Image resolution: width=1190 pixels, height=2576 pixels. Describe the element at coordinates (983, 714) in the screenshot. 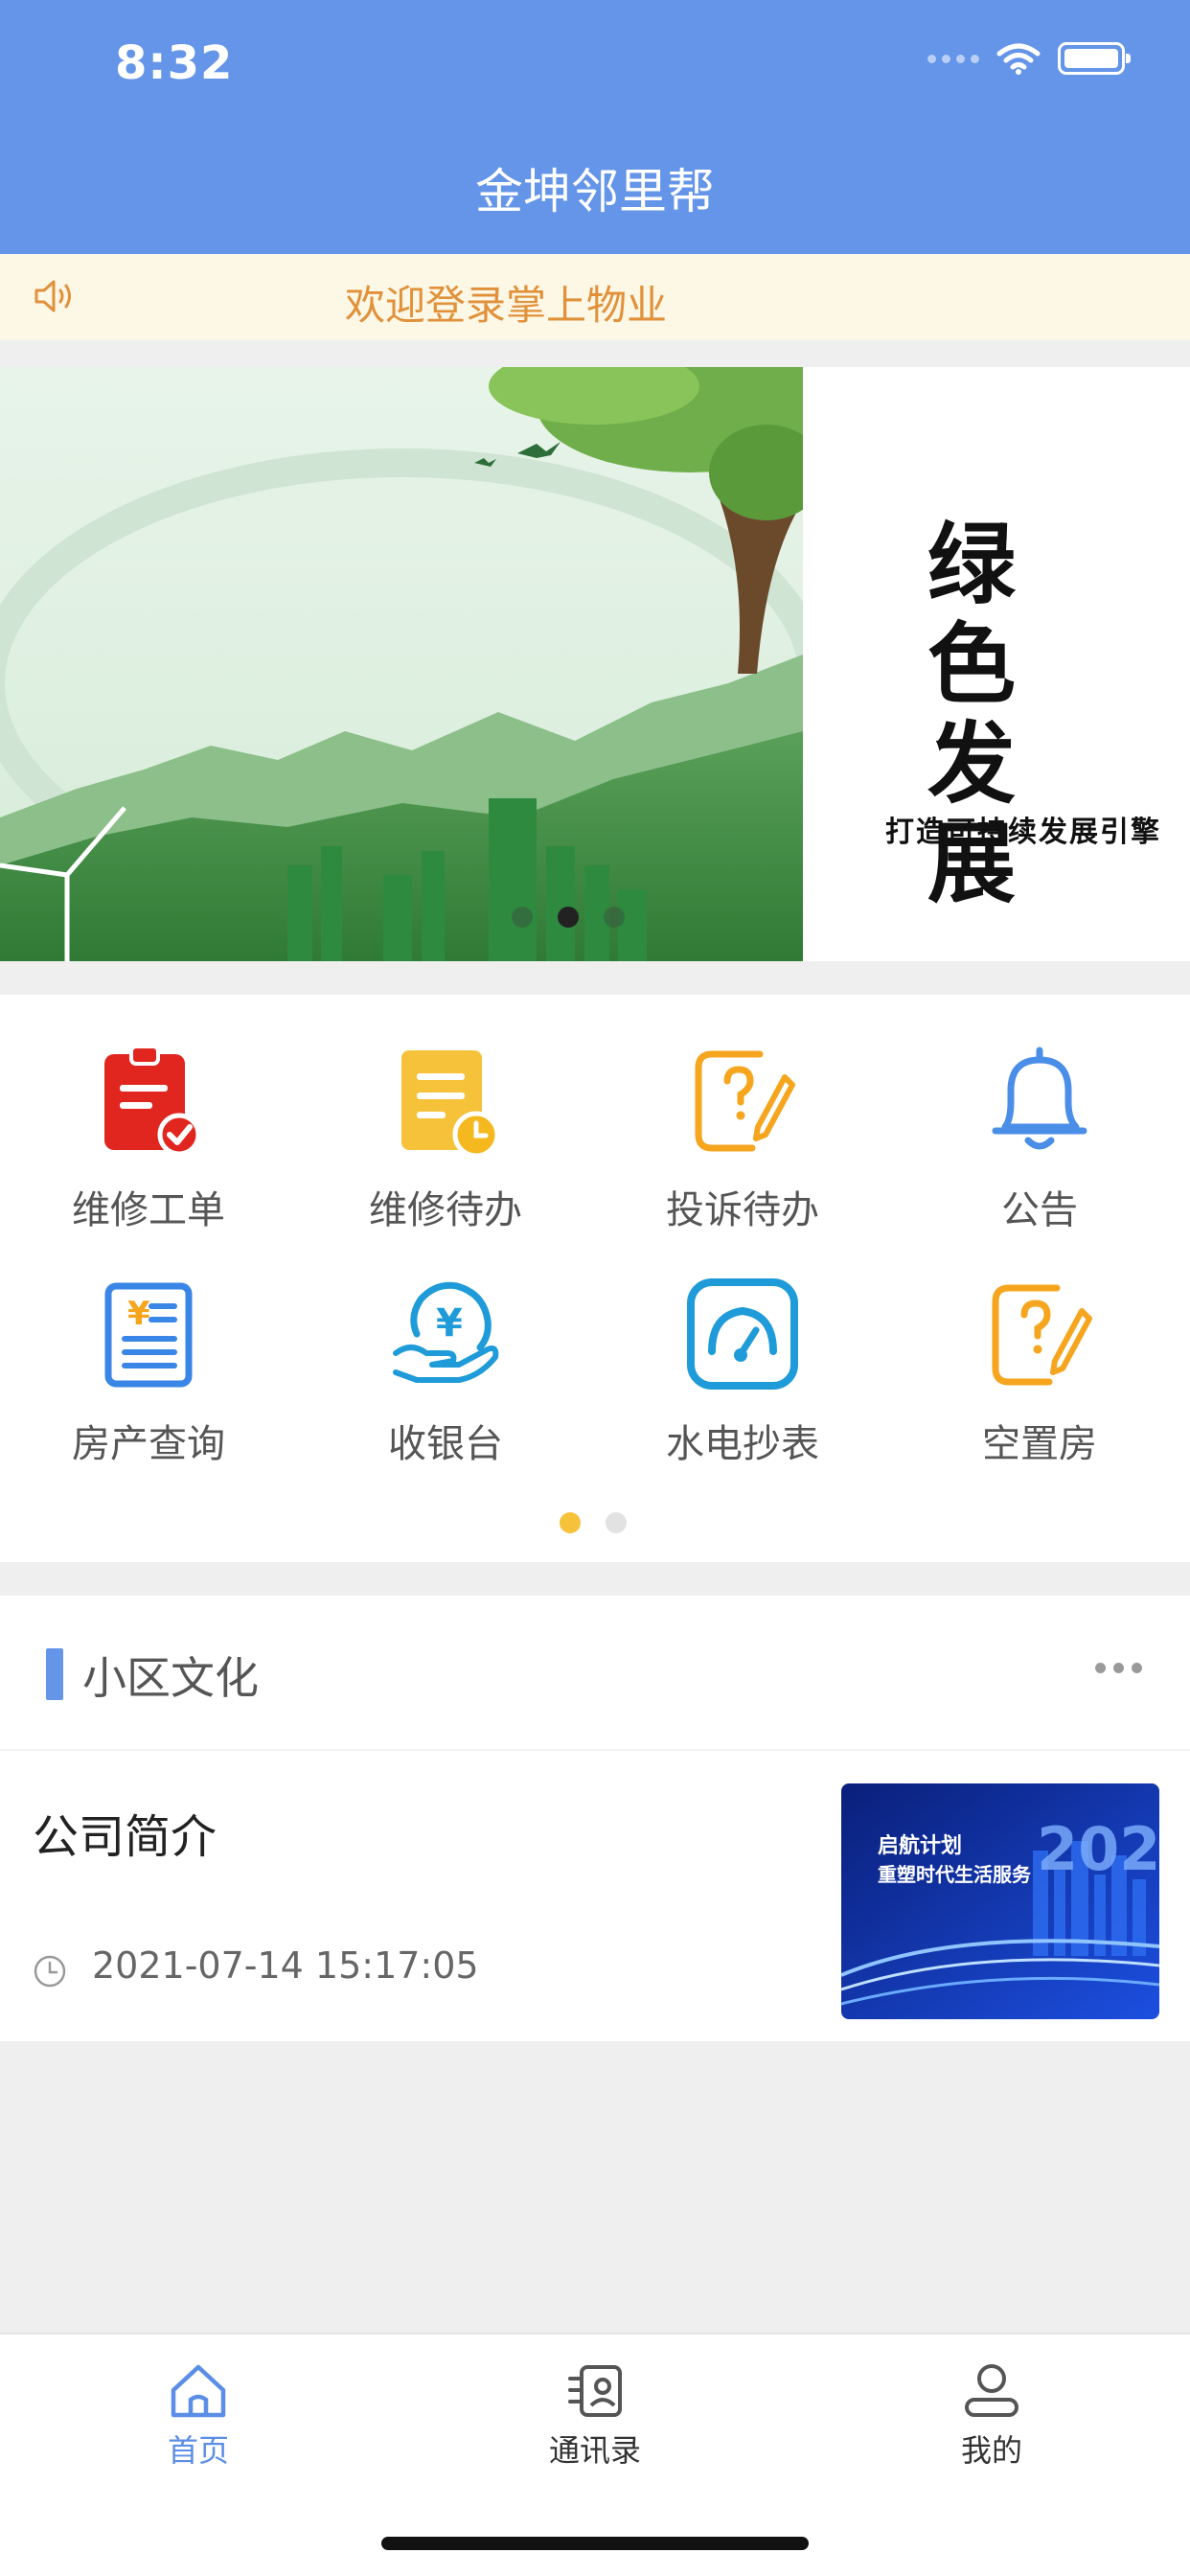

I see `banner-title: 绿色发展` at that location.